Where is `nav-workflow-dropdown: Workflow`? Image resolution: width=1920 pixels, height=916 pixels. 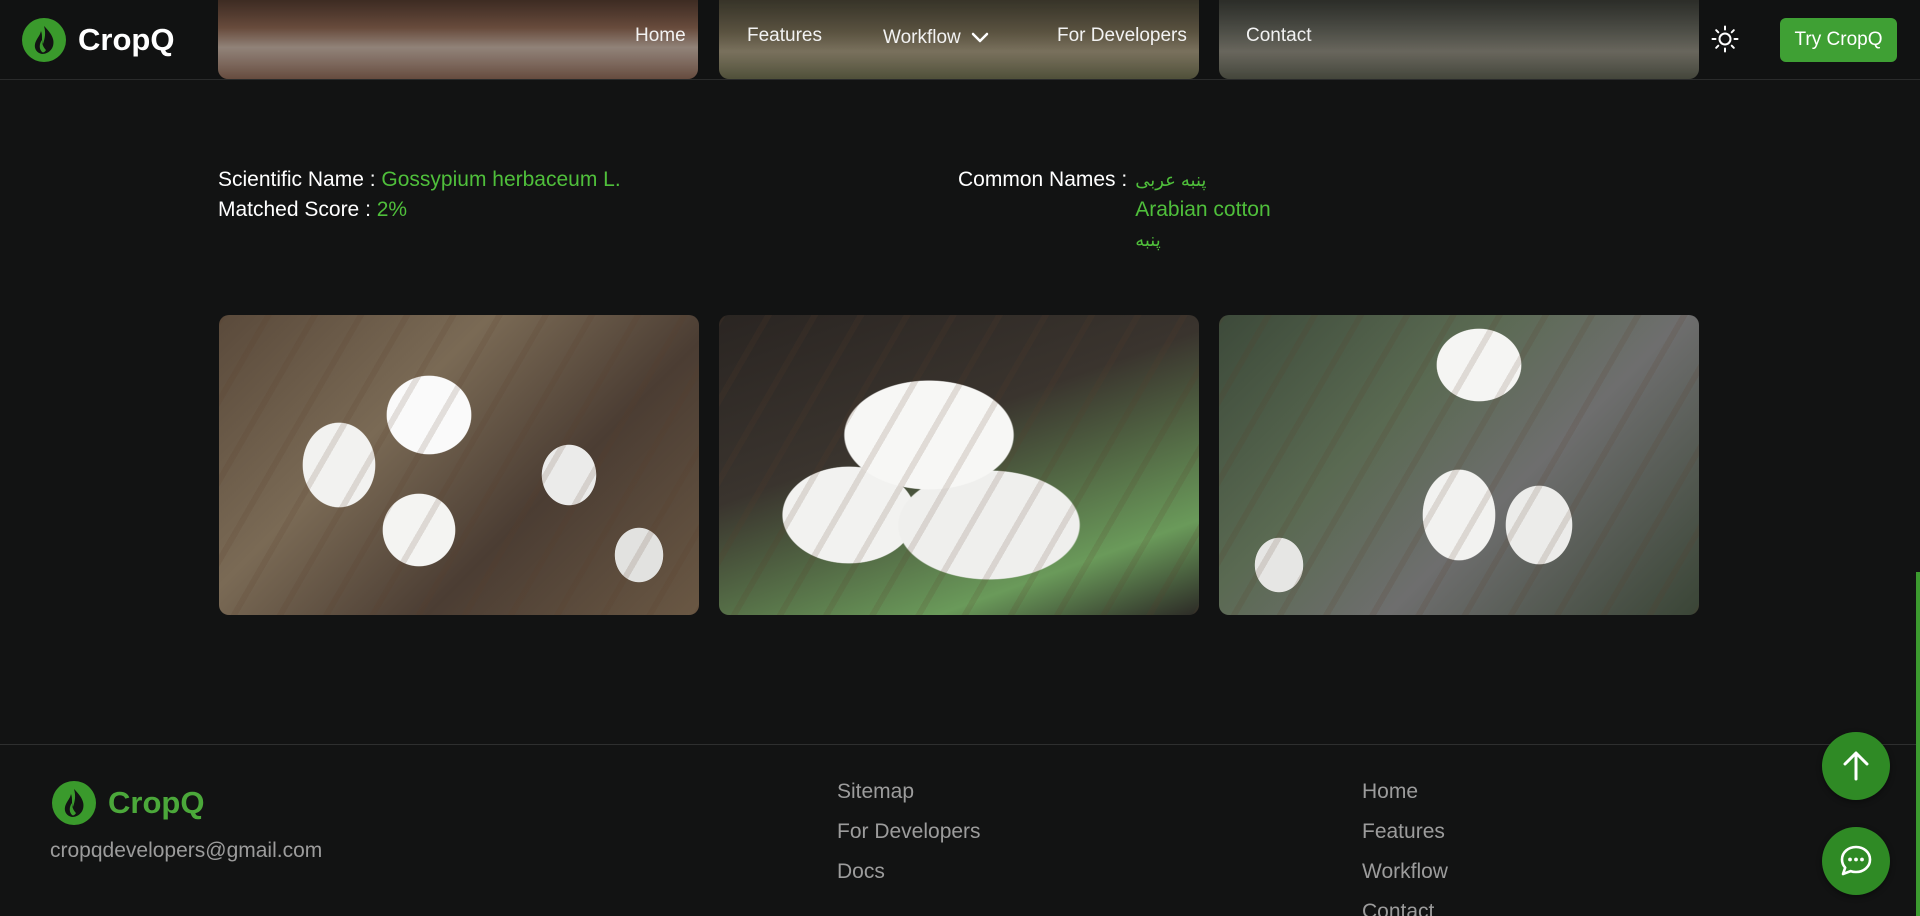 nav-workflow-dropdown: Workflow is located at coordinates (936, 38).